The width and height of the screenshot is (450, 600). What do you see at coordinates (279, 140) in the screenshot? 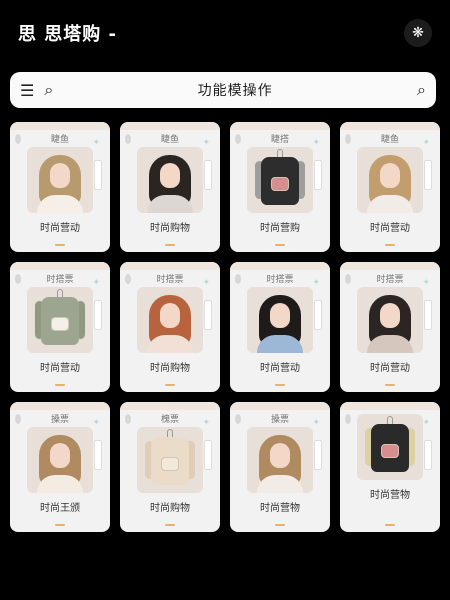
I see `card-tag: 睫搭` at bounding box center [279, 140].